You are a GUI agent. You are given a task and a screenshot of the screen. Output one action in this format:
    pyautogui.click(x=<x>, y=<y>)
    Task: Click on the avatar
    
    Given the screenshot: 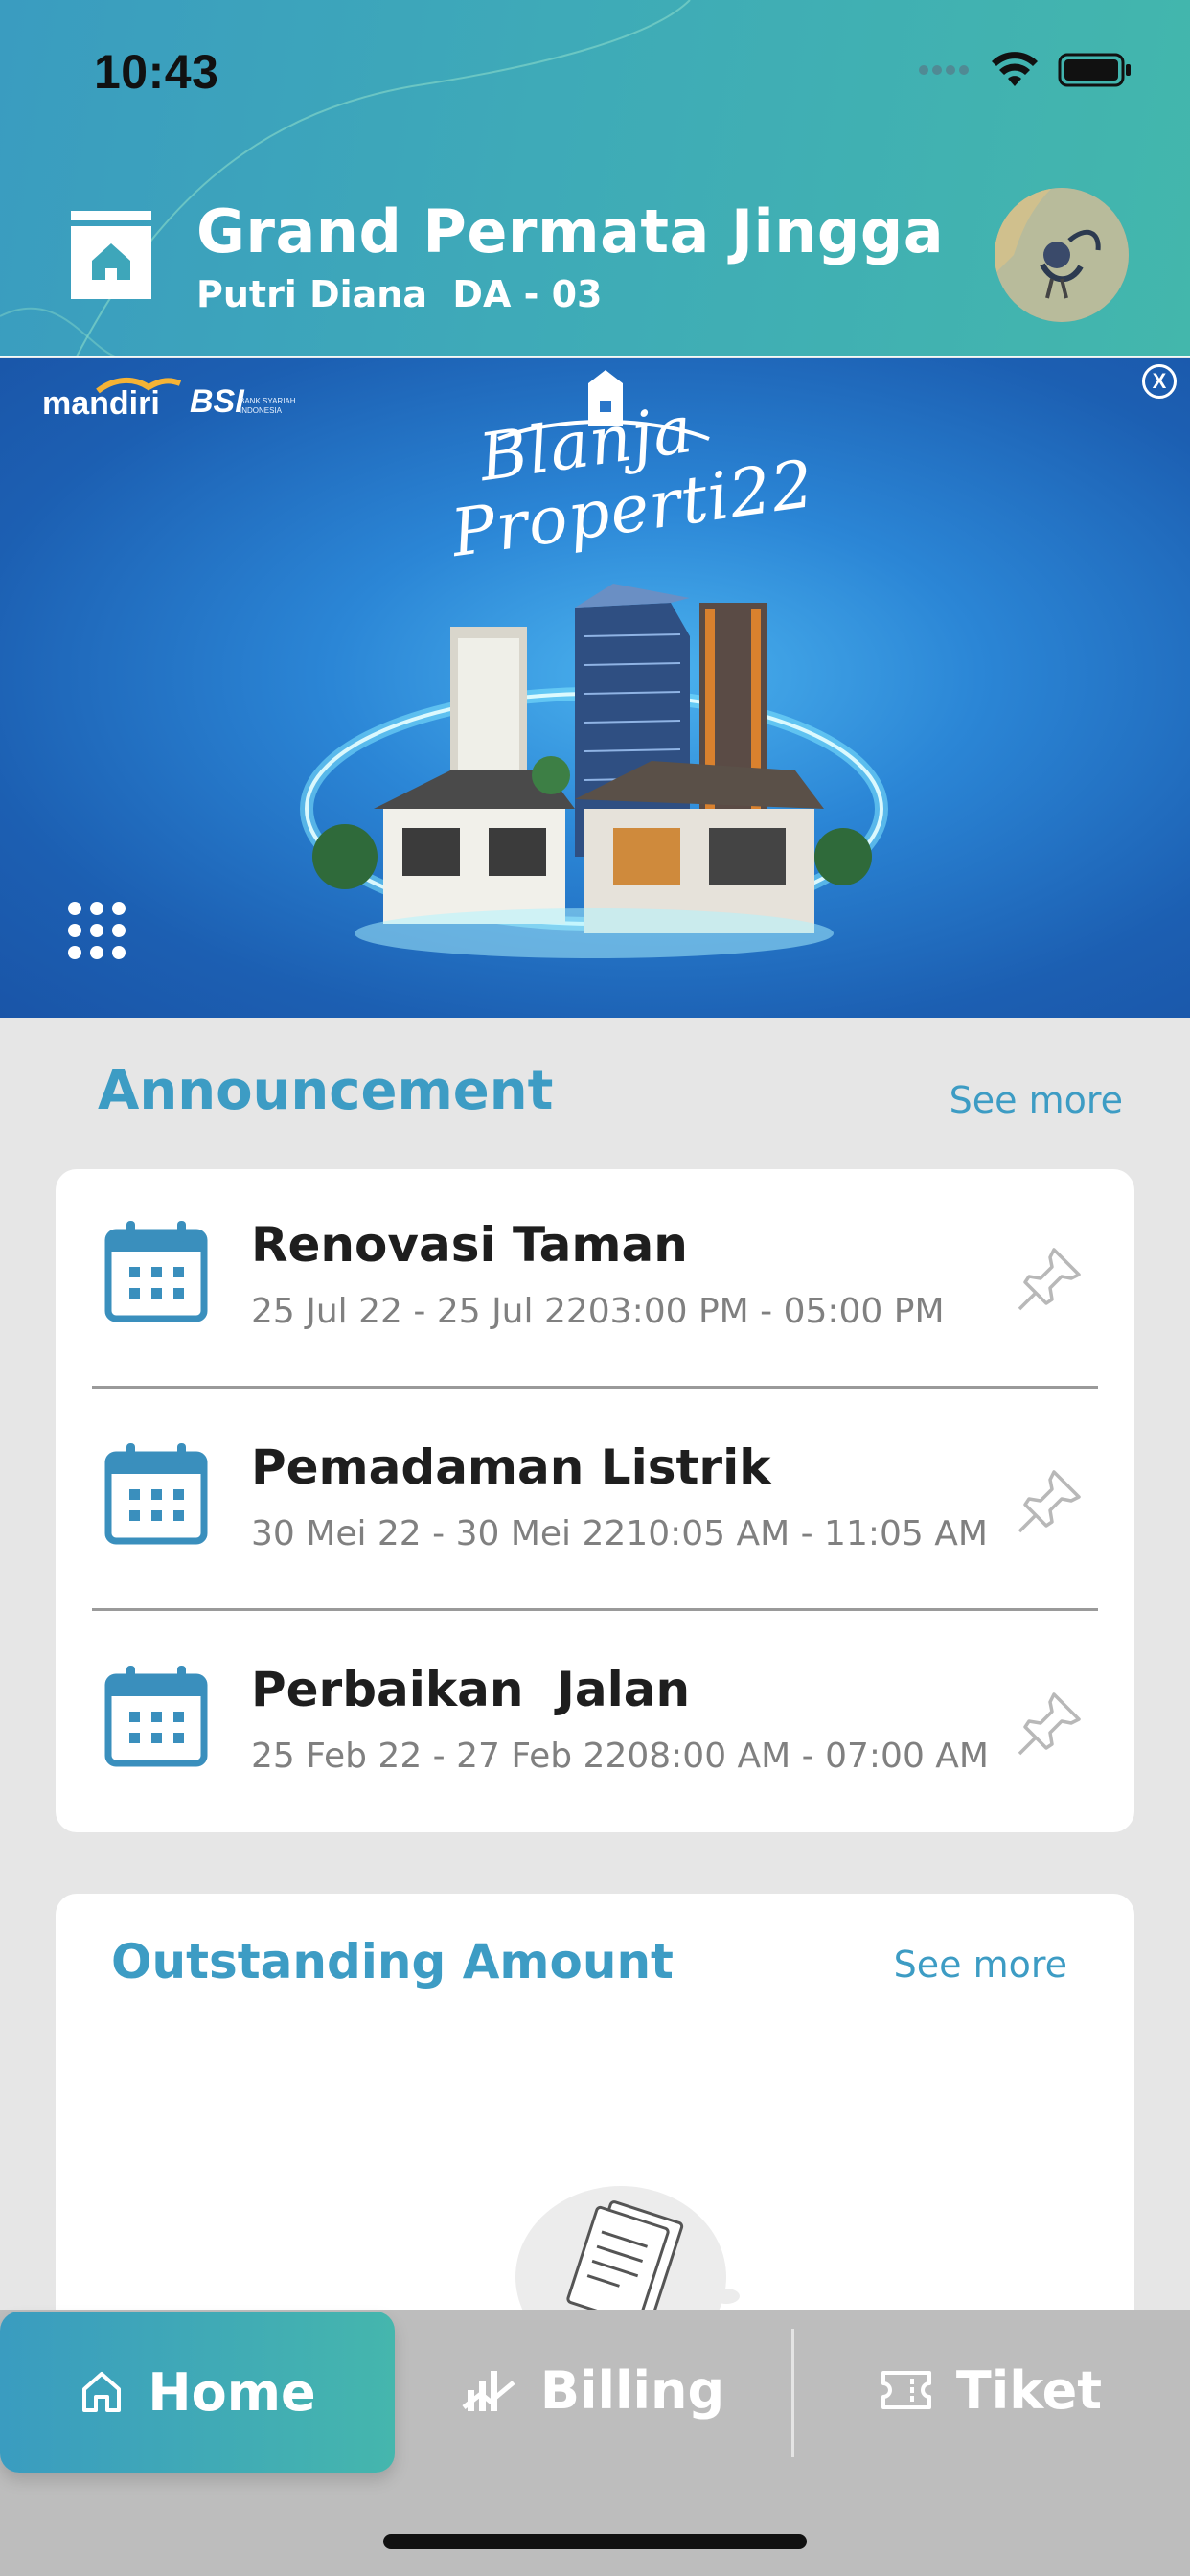 What is the action you would take?
    pyautogui.click(x=1062, y=255)
    